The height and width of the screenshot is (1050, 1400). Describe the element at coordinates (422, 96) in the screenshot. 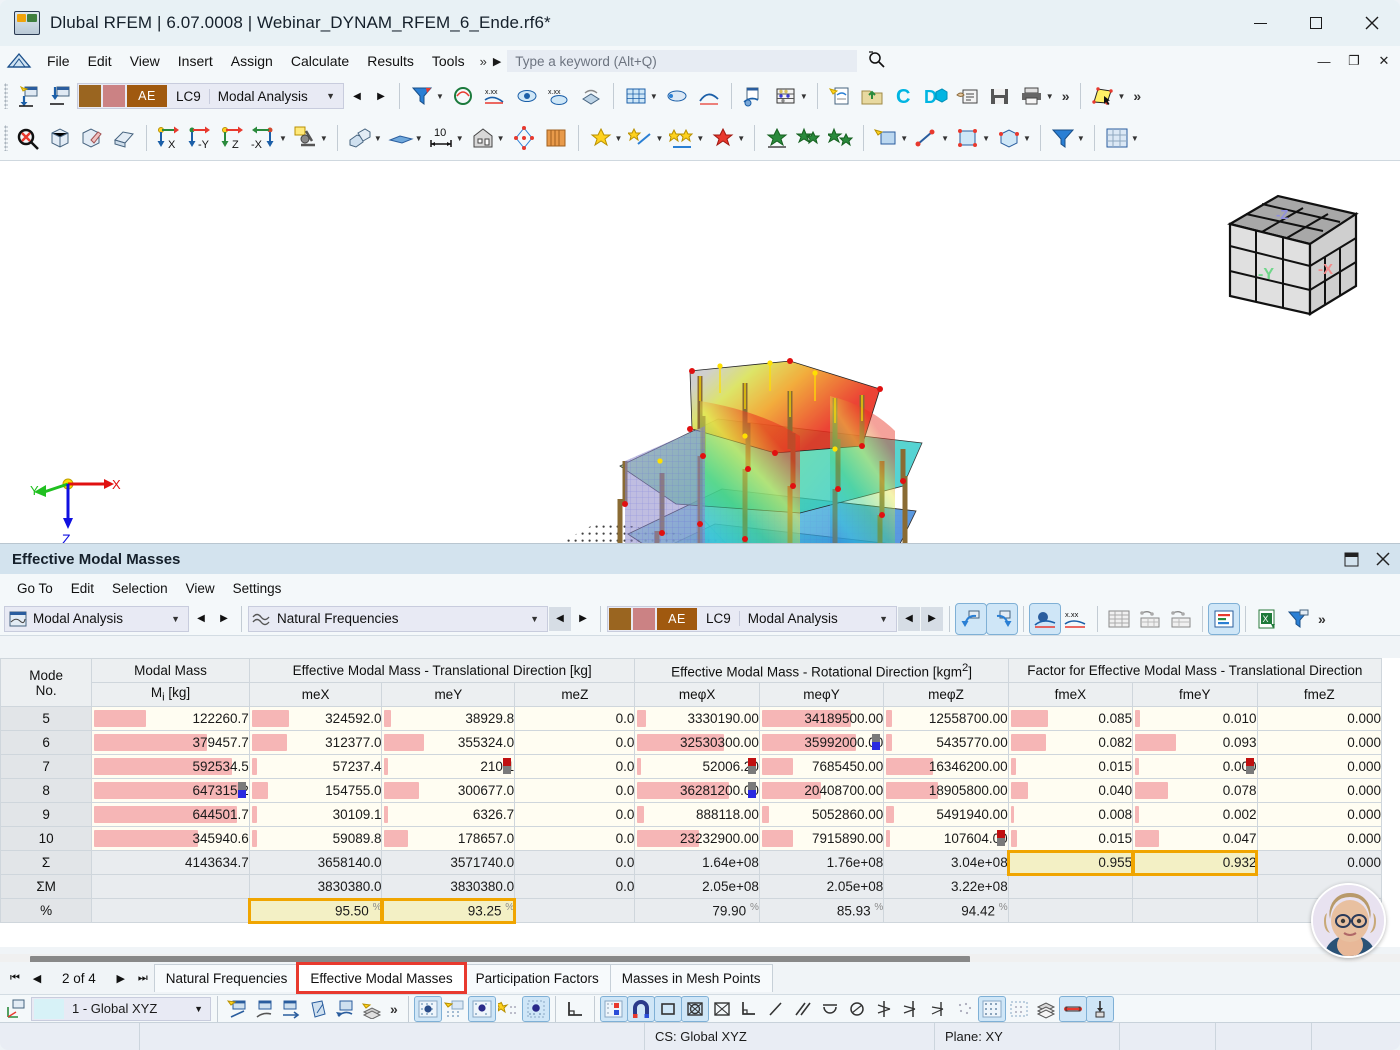

I see `filter-results-icon` at that location.